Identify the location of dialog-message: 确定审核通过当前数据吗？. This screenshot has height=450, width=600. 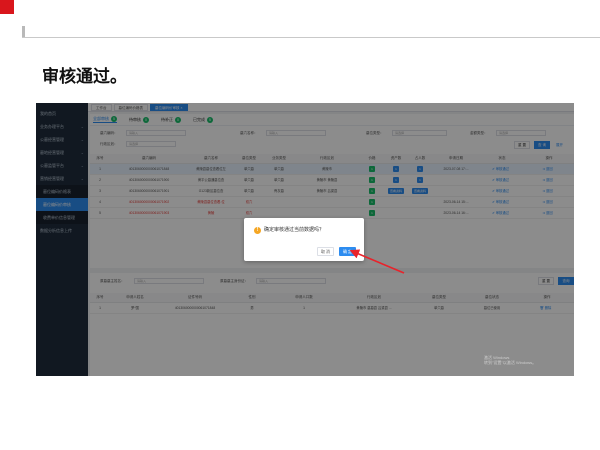
(294, 230).